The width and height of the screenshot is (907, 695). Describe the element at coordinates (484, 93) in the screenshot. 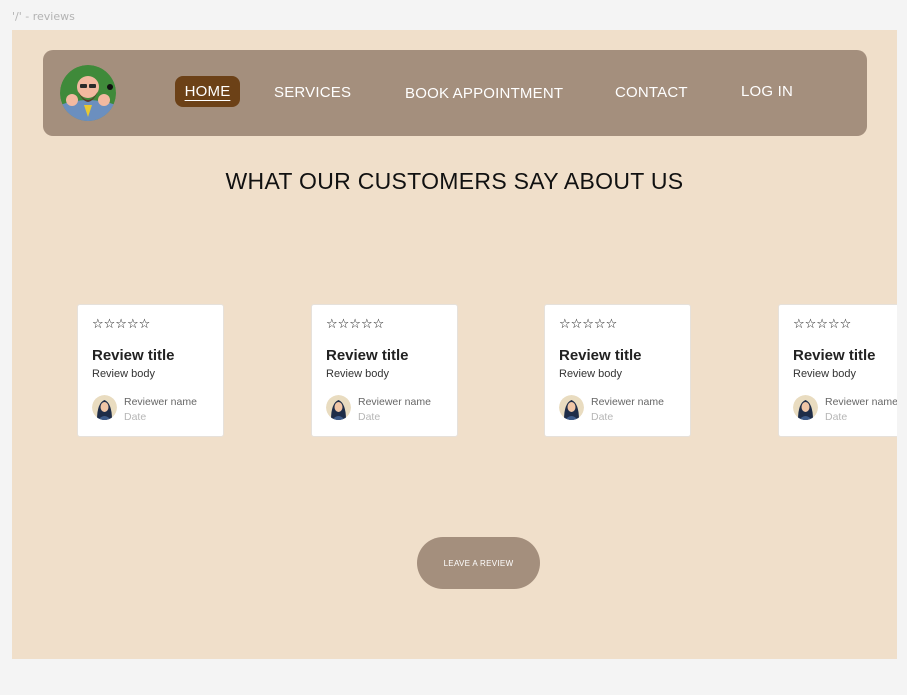

I see `nav-book-appointment: BOOK APPOINTMENT` at that location.